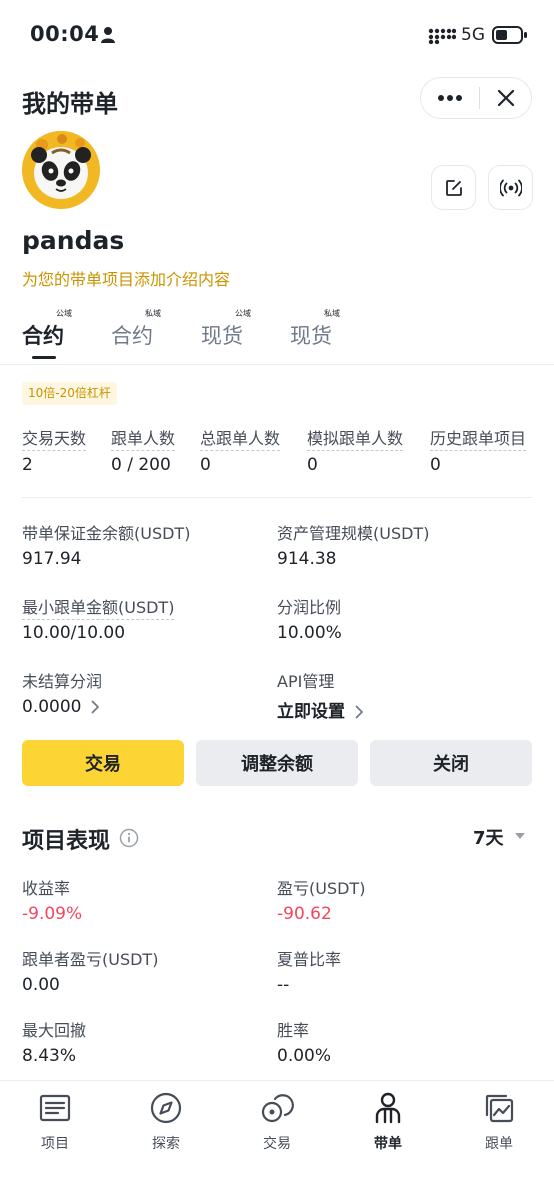  What do you see at coordinates (126, 278) in the screenshot?
I see `add-intro-link: 为您的带单项目添加介绍内容` at bounding box center [126, 278].